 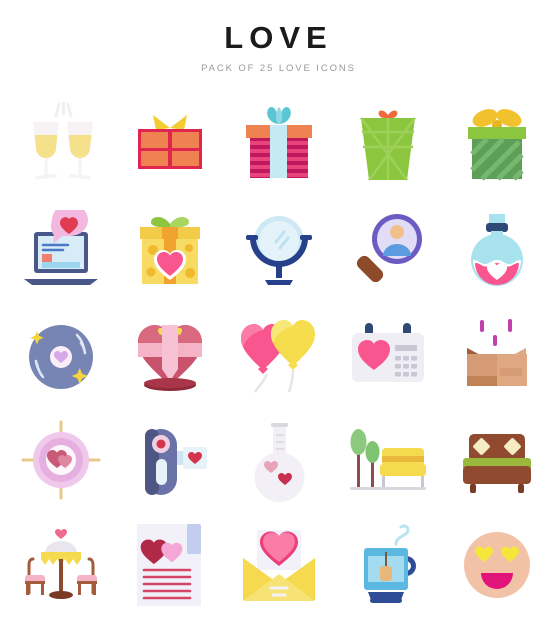 I want to click on double-bed-icon, so click(x=496, y=463).